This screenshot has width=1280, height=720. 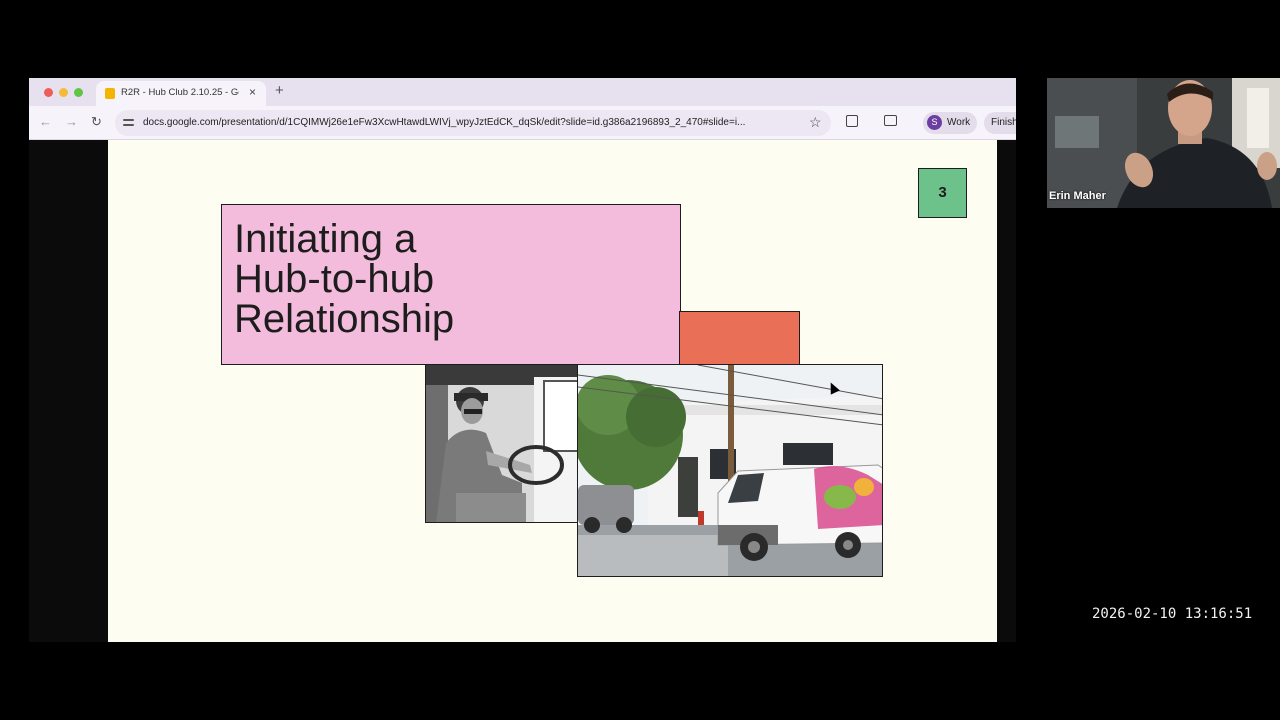 I want to click on reload-icon: ↻, so click(x=96, y=122).